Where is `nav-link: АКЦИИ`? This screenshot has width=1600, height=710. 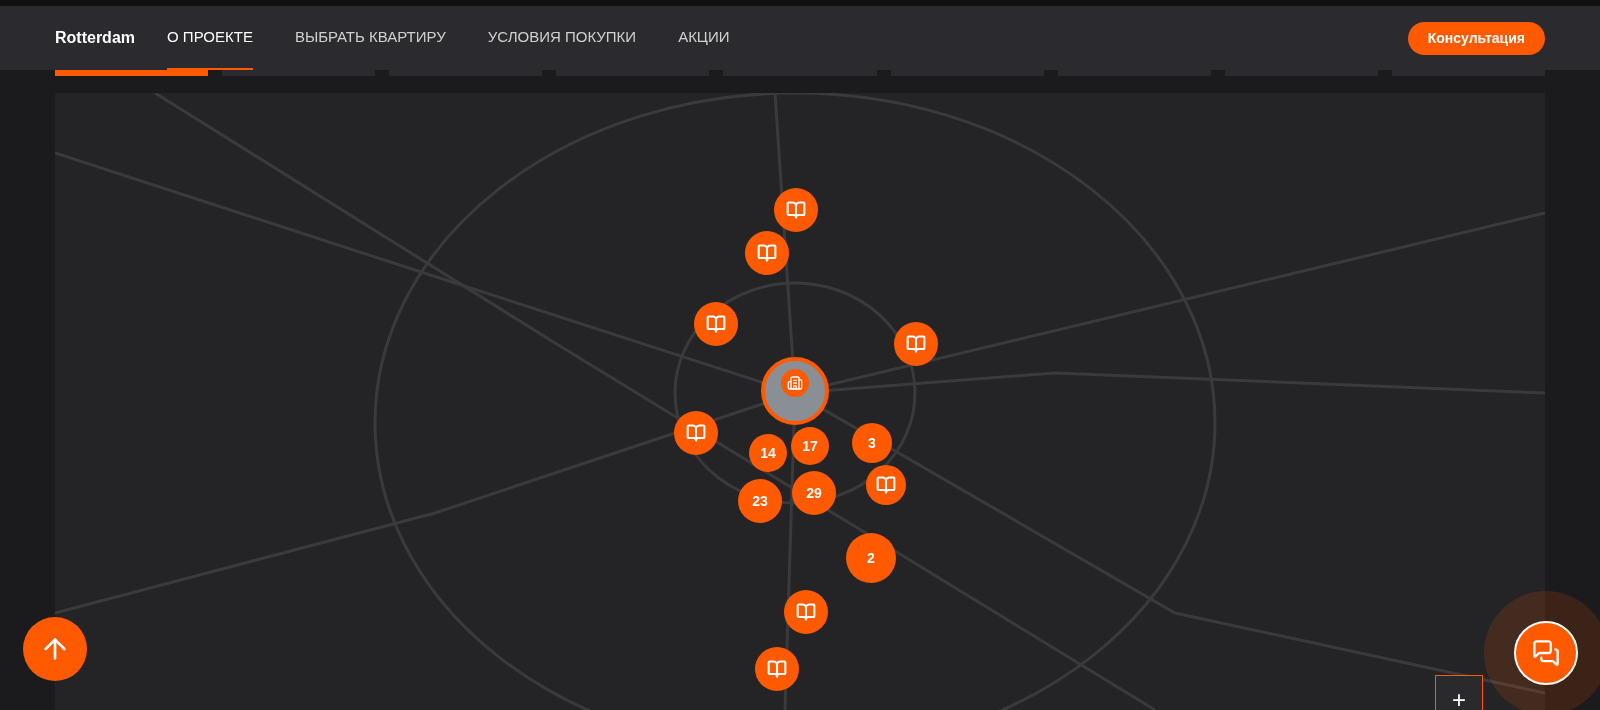
nav-link: АКЦИИ is located at coordinates (704, 38).